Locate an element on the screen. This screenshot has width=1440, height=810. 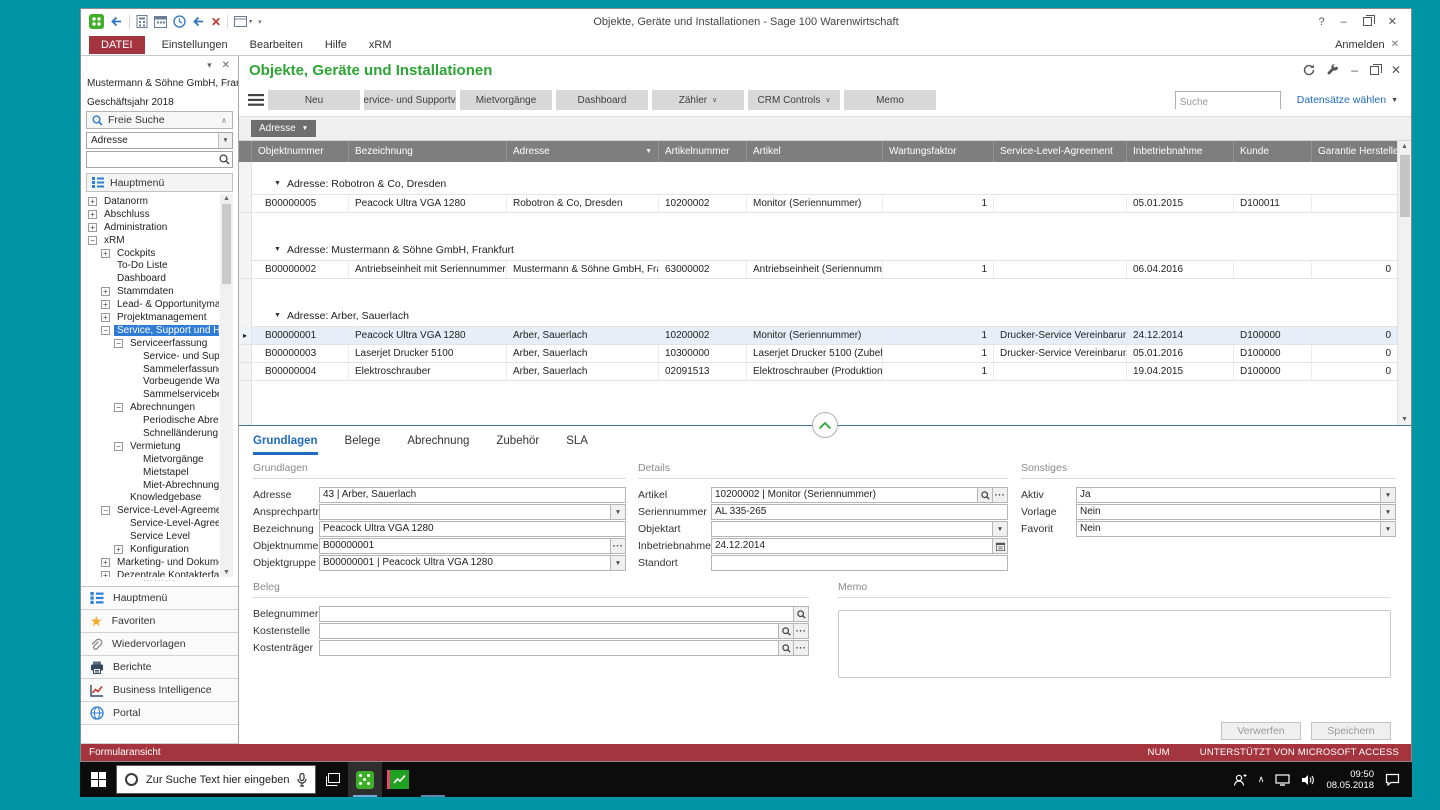
tree-item: Mietvorgänge is located at coordinates (152, 459).